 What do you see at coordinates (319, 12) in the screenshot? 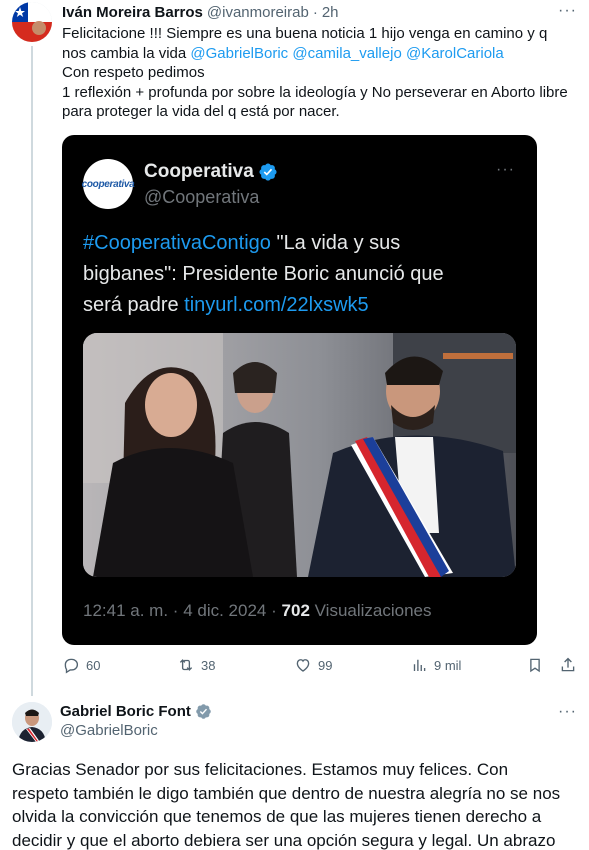
I see `tweet1-header: Iván Moreira Barros @ivanmoreirab · 2h` at bounding box center [319, 12].